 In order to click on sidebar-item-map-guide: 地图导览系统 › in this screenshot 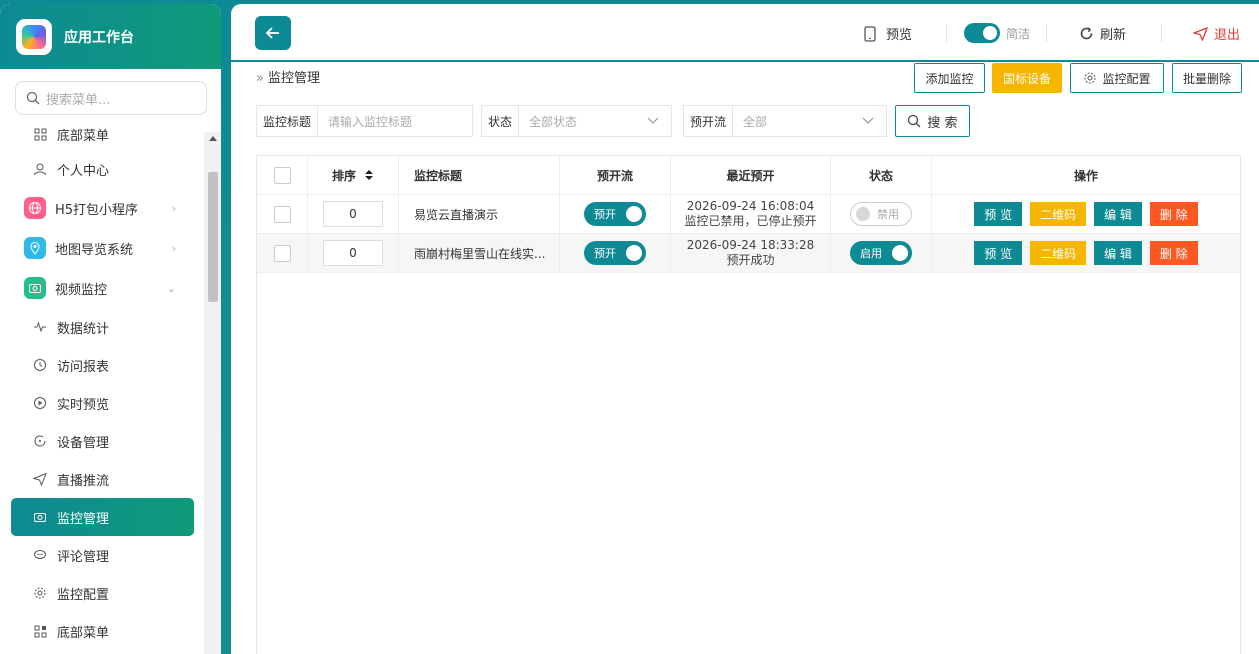, I will do `click(102, 248)`.